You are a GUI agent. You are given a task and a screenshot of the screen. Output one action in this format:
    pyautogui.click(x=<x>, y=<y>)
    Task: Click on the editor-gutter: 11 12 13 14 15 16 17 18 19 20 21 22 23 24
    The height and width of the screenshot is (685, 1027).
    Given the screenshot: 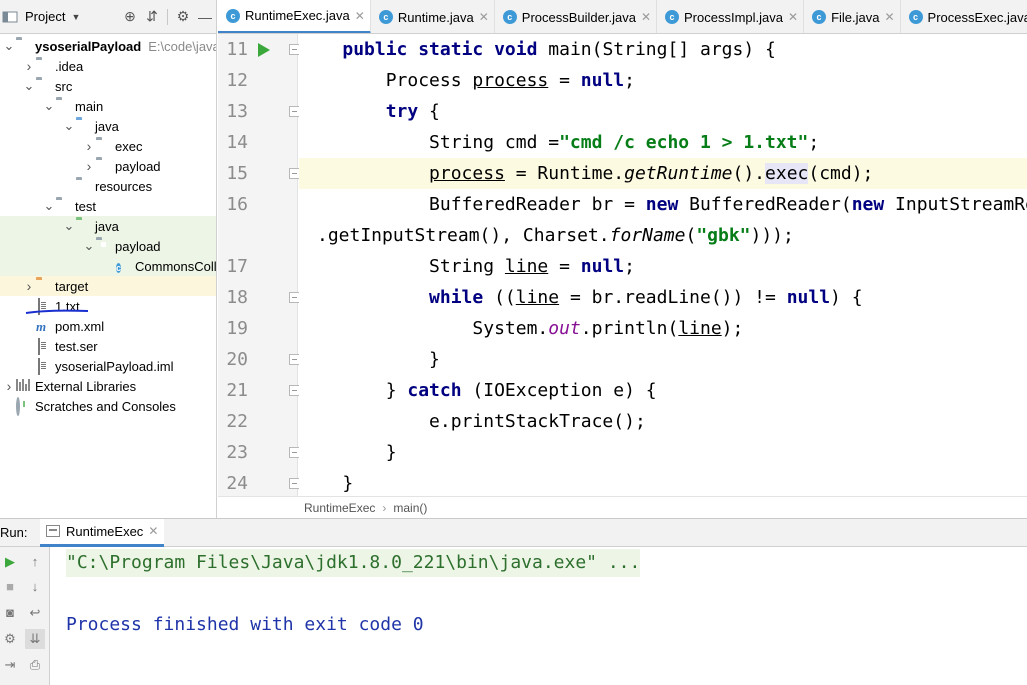 What is the action you would take?
    pyautogui.click(x=259, y=265)
    